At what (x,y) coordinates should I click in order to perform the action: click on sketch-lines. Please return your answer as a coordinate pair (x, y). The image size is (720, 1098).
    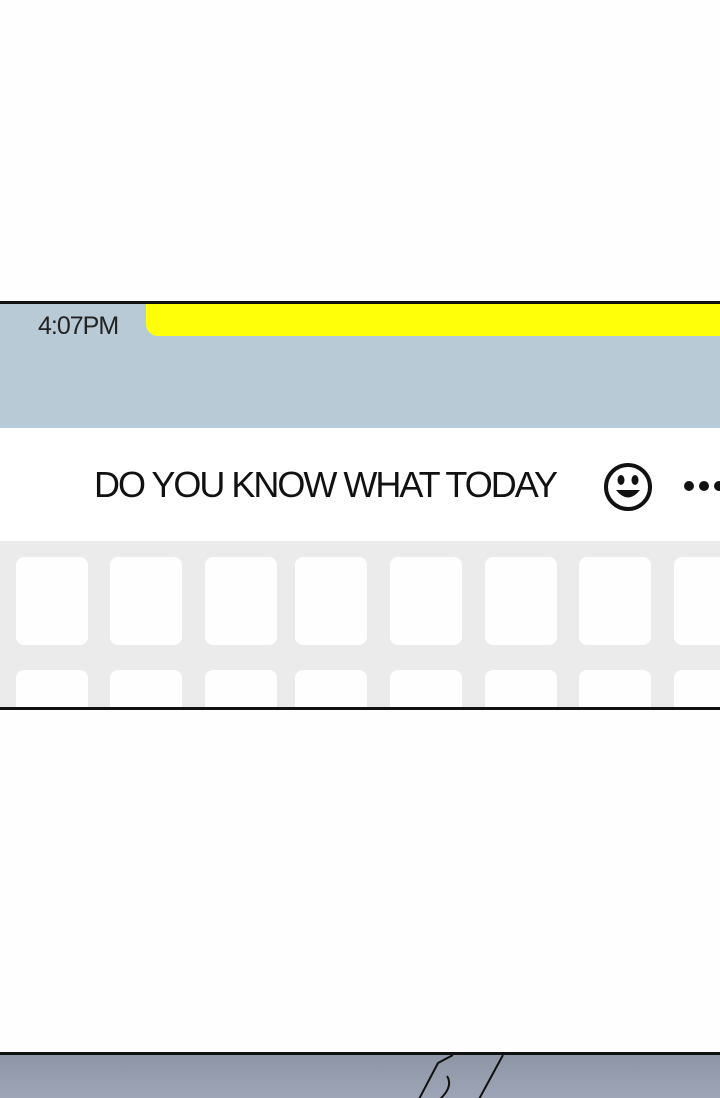
    Looking at the image, I should click on (461, 1076).